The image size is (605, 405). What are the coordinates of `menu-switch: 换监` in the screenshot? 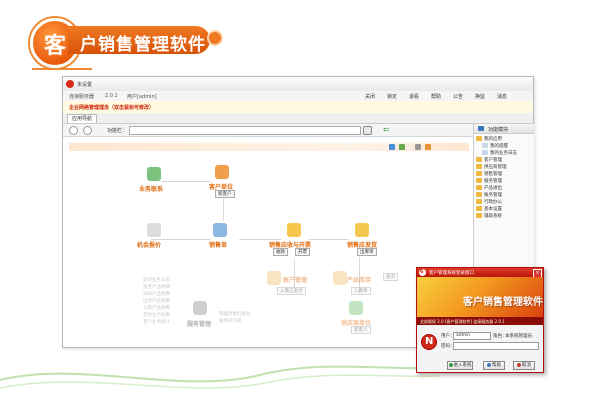 It's located at (480, 96).